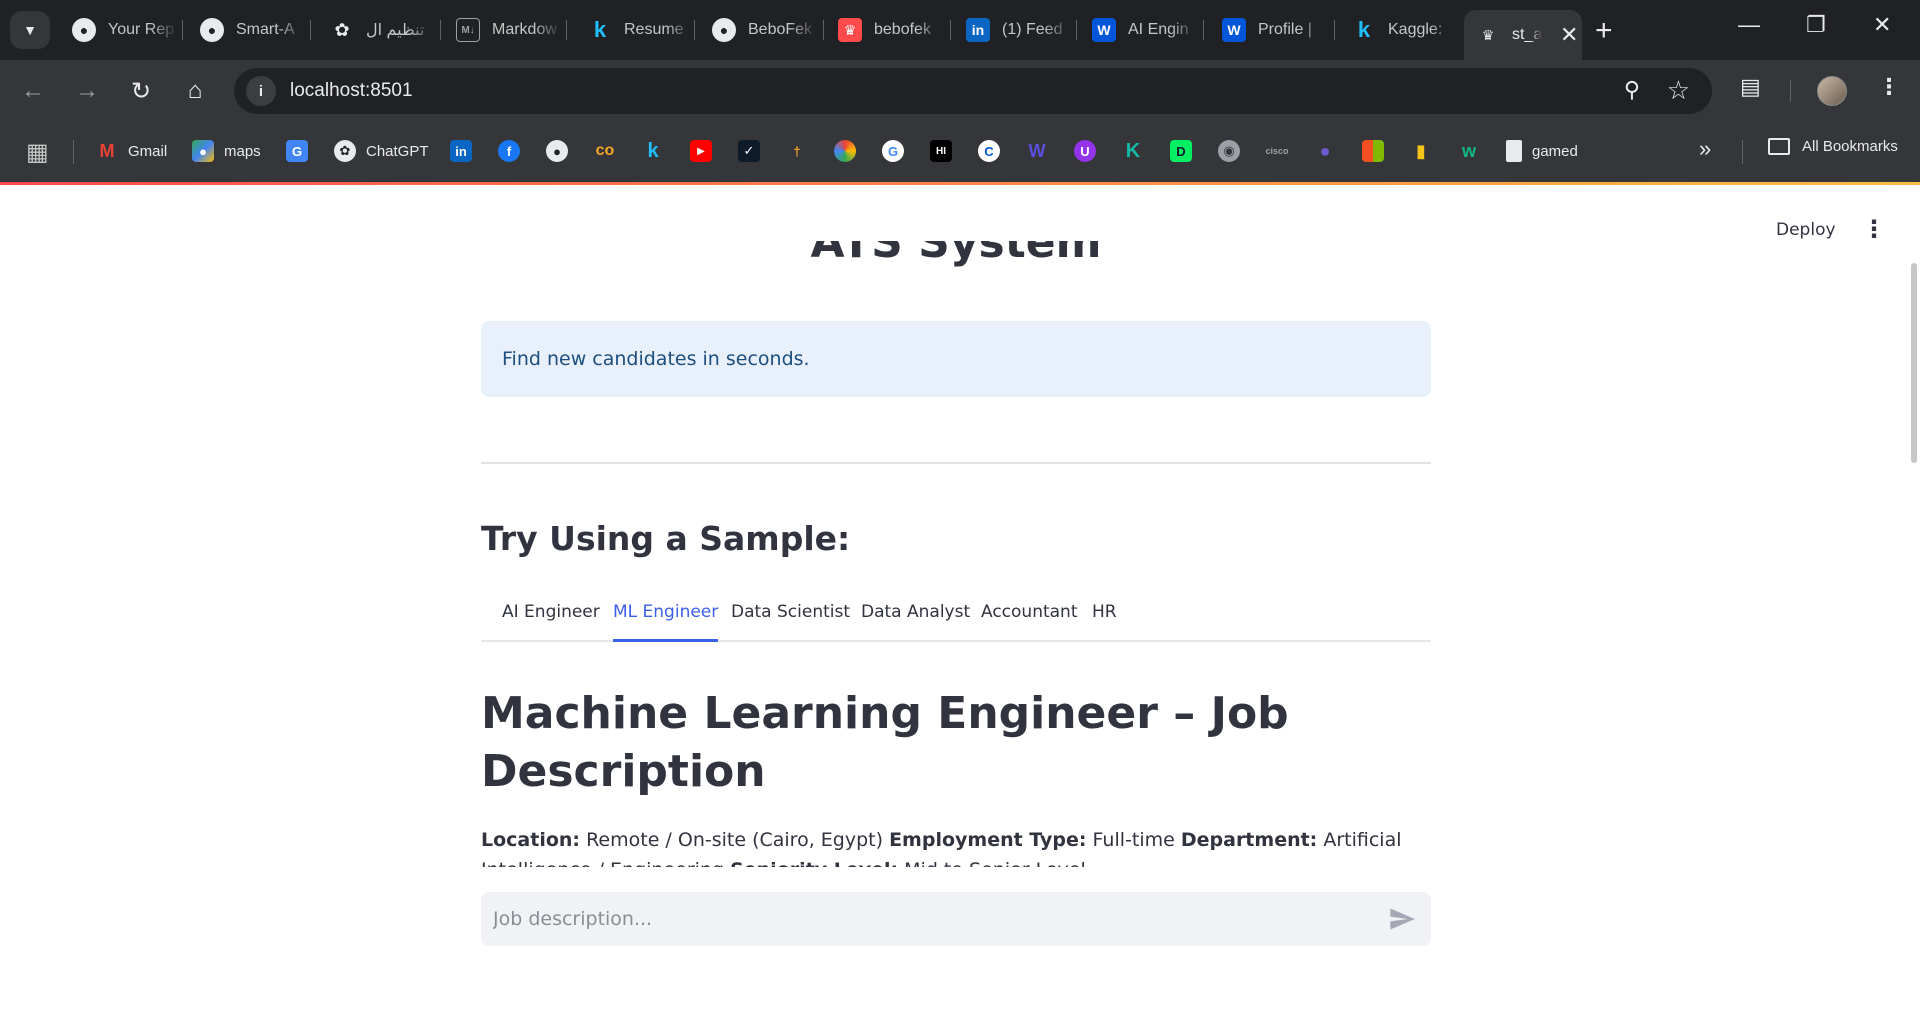 Image resolution: width=1920 pixels, height=1020 pixels. What do you see at coordinates (1882, 25) in the screenshot?
I see `close-window-icon: ✕` at bounding box center [1882, 25].